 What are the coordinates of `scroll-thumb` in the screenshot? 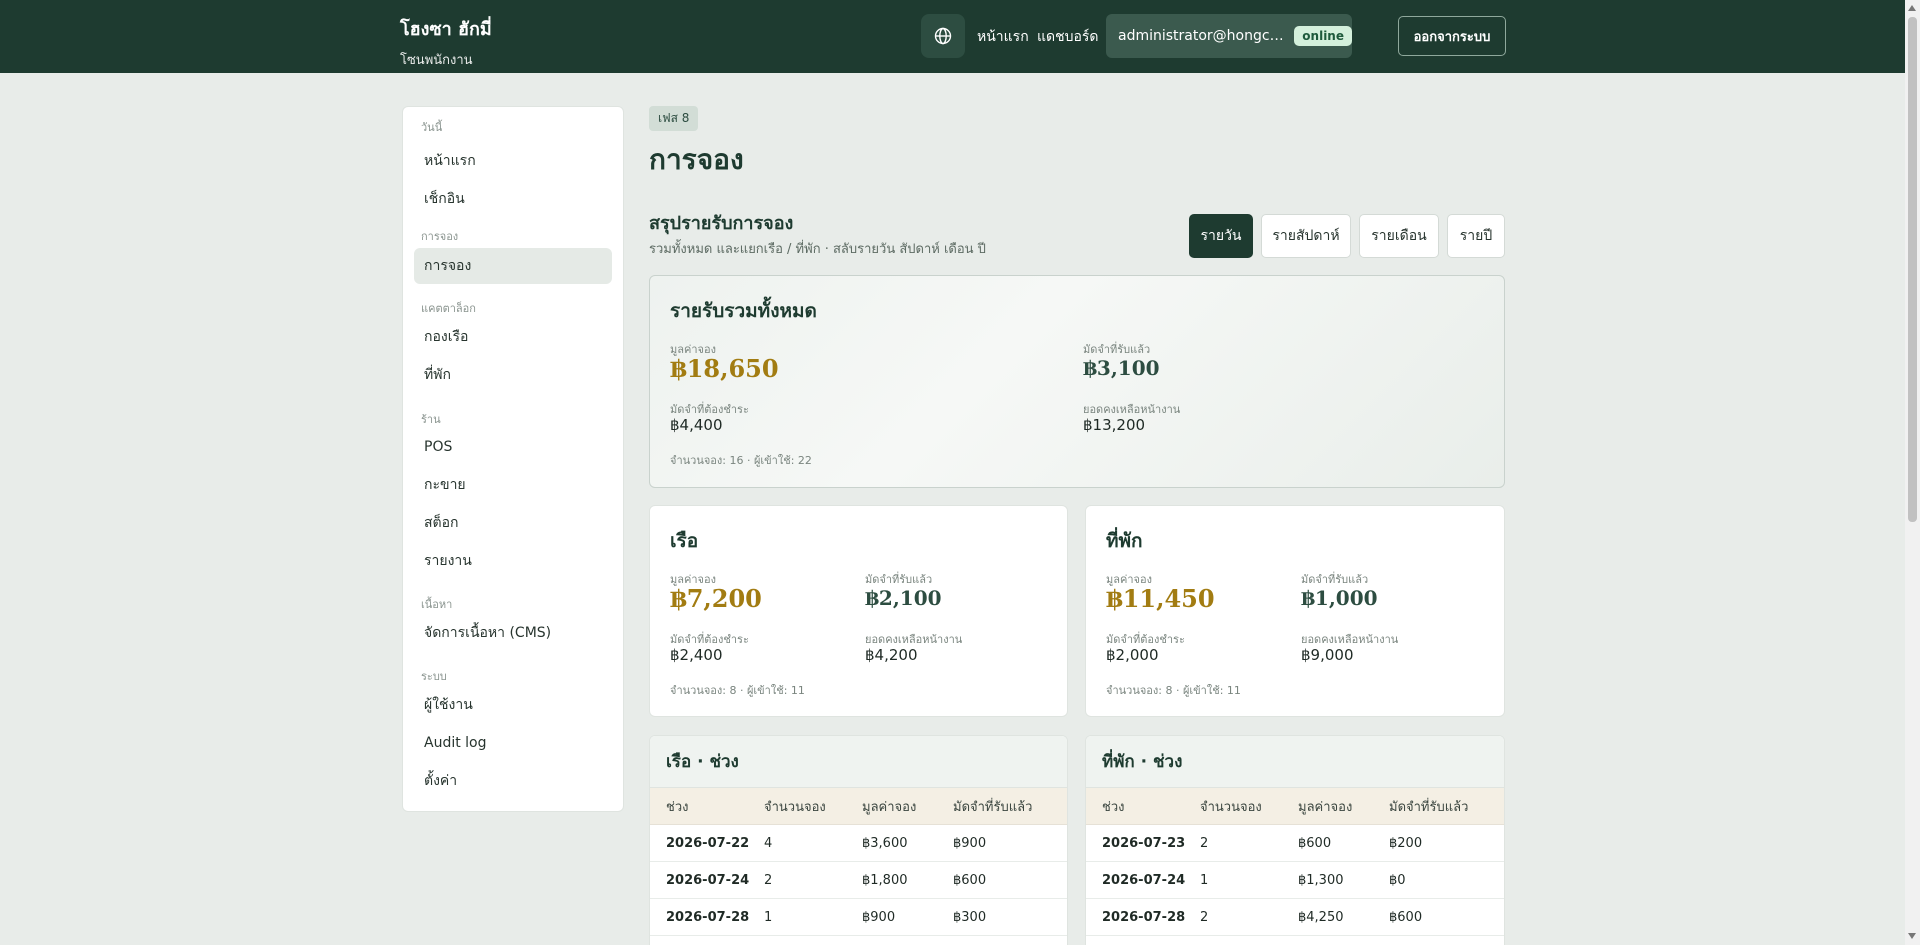 It's located at (1912, 269).